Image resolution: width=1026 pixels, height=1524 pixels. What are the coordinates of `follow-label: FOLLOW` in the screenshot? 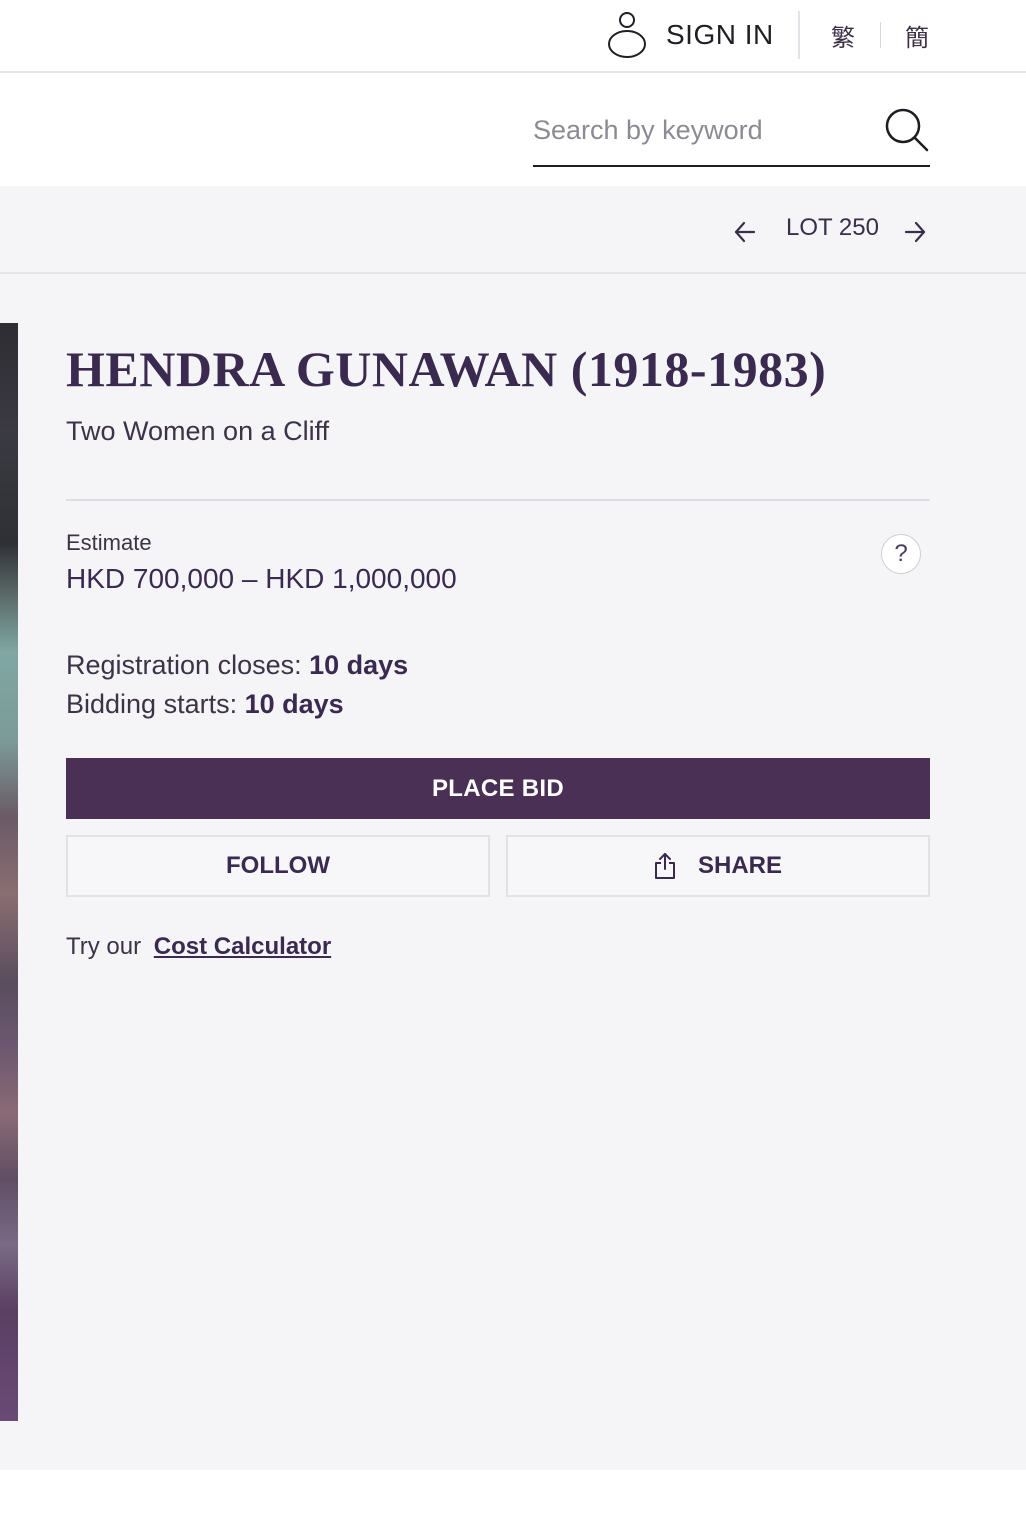 It's located at (278, 865).